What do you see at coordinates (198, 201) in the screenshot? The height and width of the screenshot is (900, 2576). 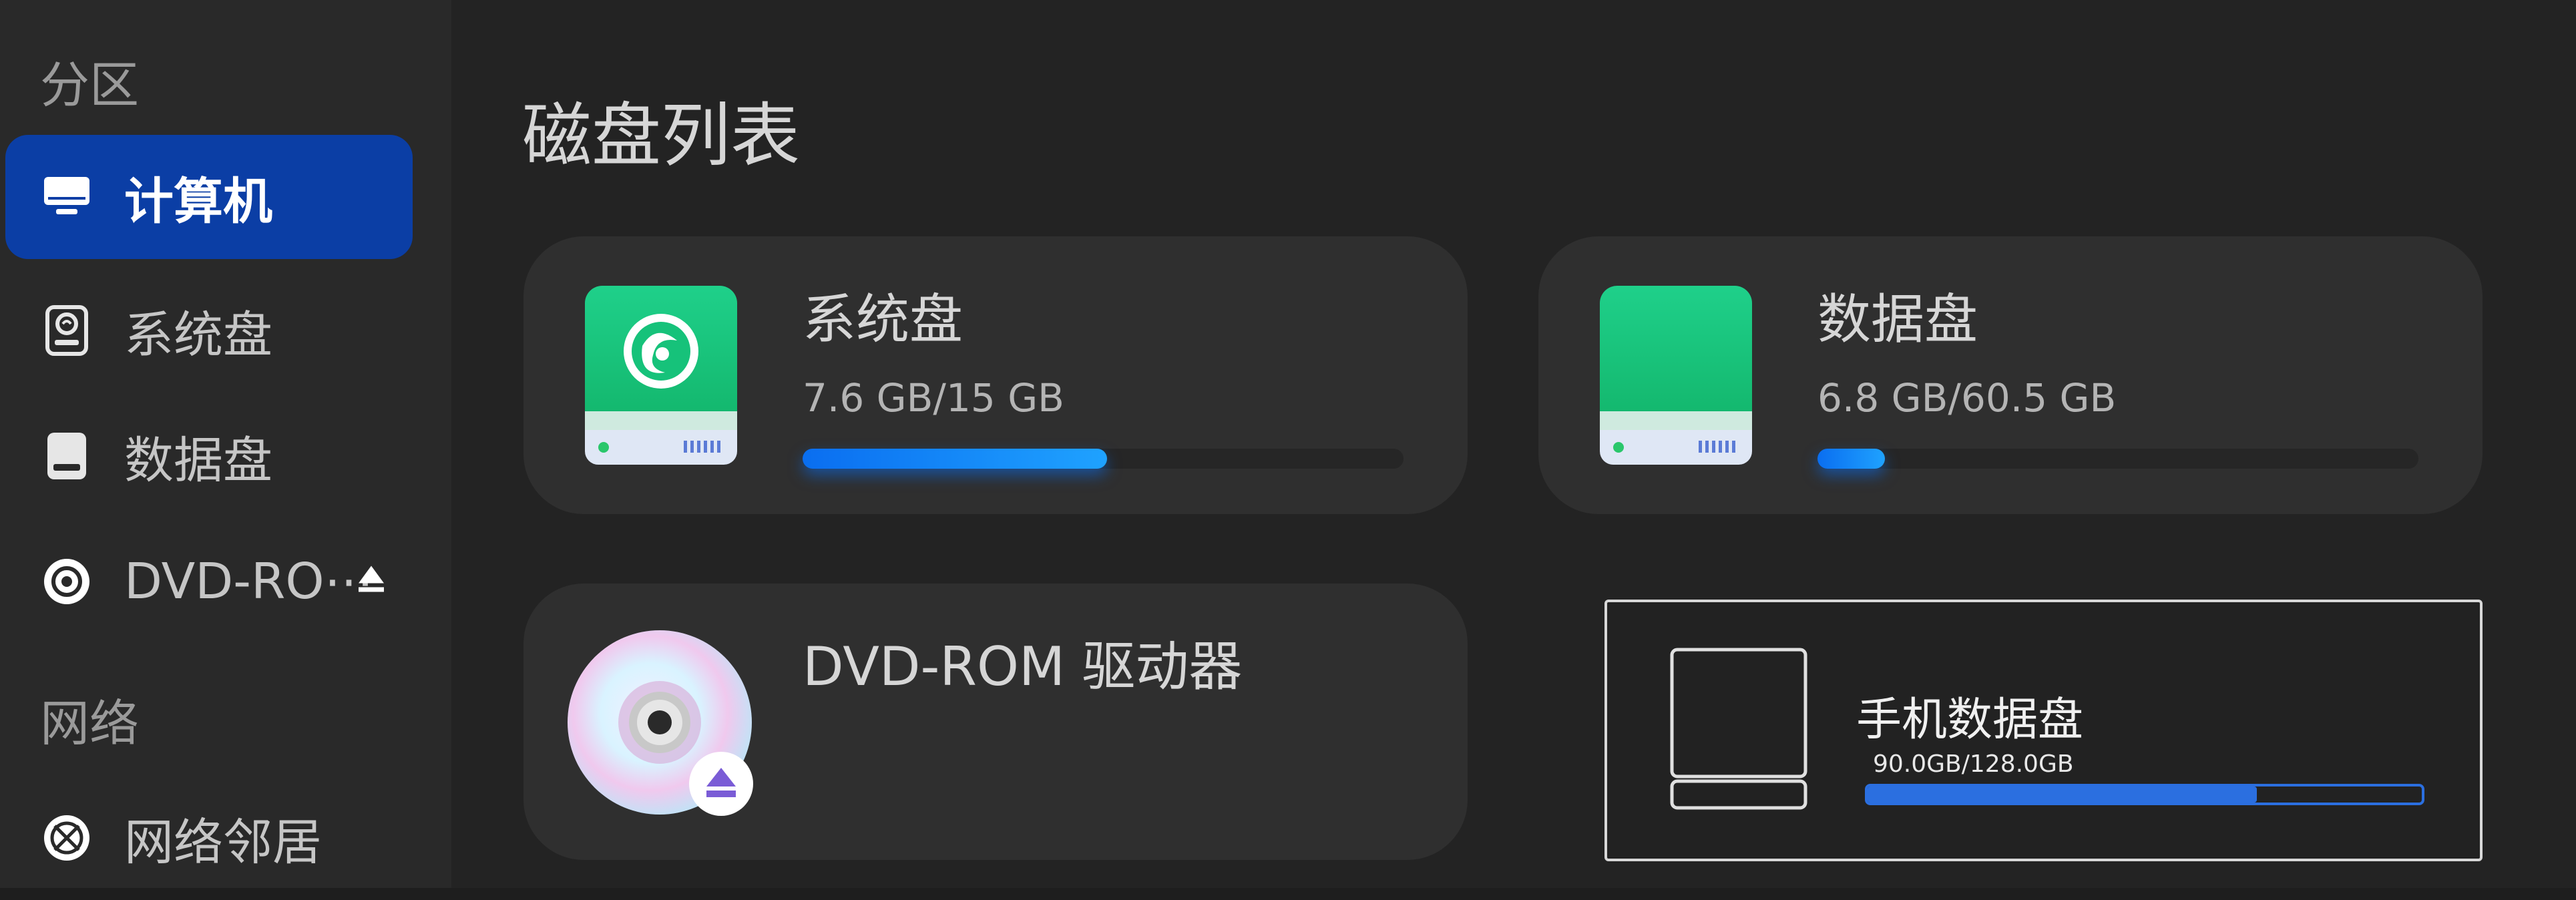 I see `sidebar-item-label: 计算机` at bounding box center [198, 201].